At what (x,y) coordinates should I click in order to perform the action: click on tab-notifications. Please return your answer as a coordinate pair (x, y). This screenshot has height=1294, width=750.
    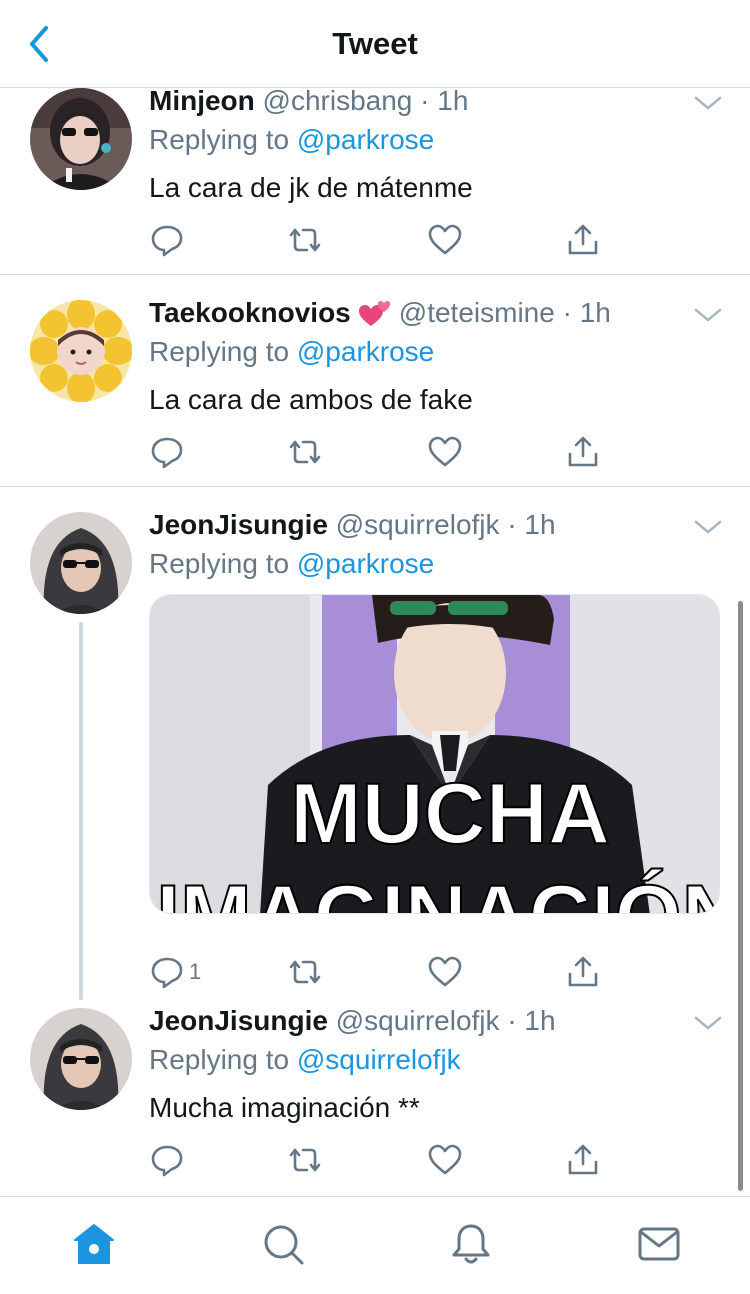
    Looking at the image, I should click on (471, 1244).